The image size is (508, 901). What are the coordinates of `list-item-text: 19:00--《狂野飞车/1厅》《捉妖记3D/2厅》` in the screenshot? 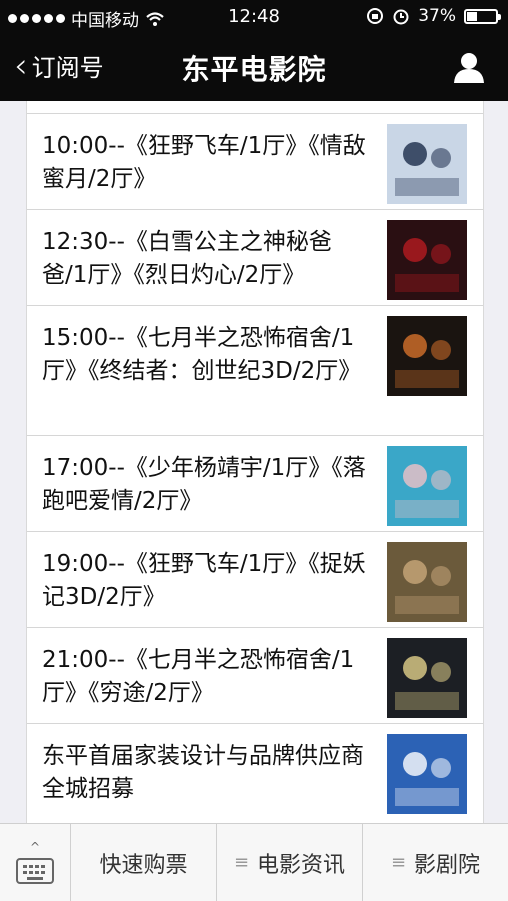 It's located at (204, 580).